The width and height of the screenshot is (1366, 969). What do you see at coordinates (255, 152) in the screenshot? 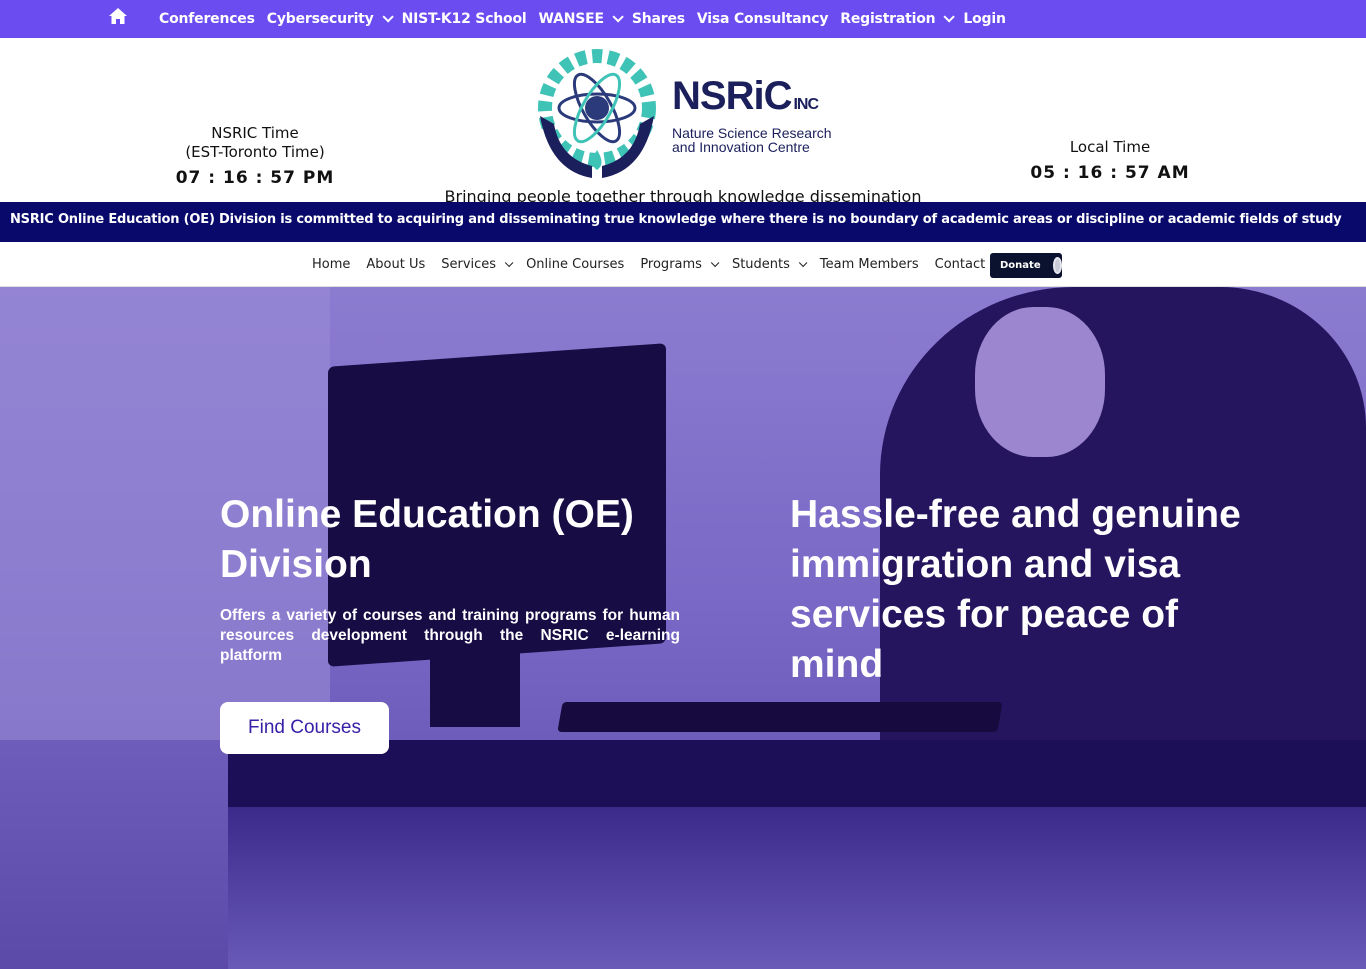
I see `nsric-clock-zone: (EST-Toronto Time)` at bounding box center [255, 152].